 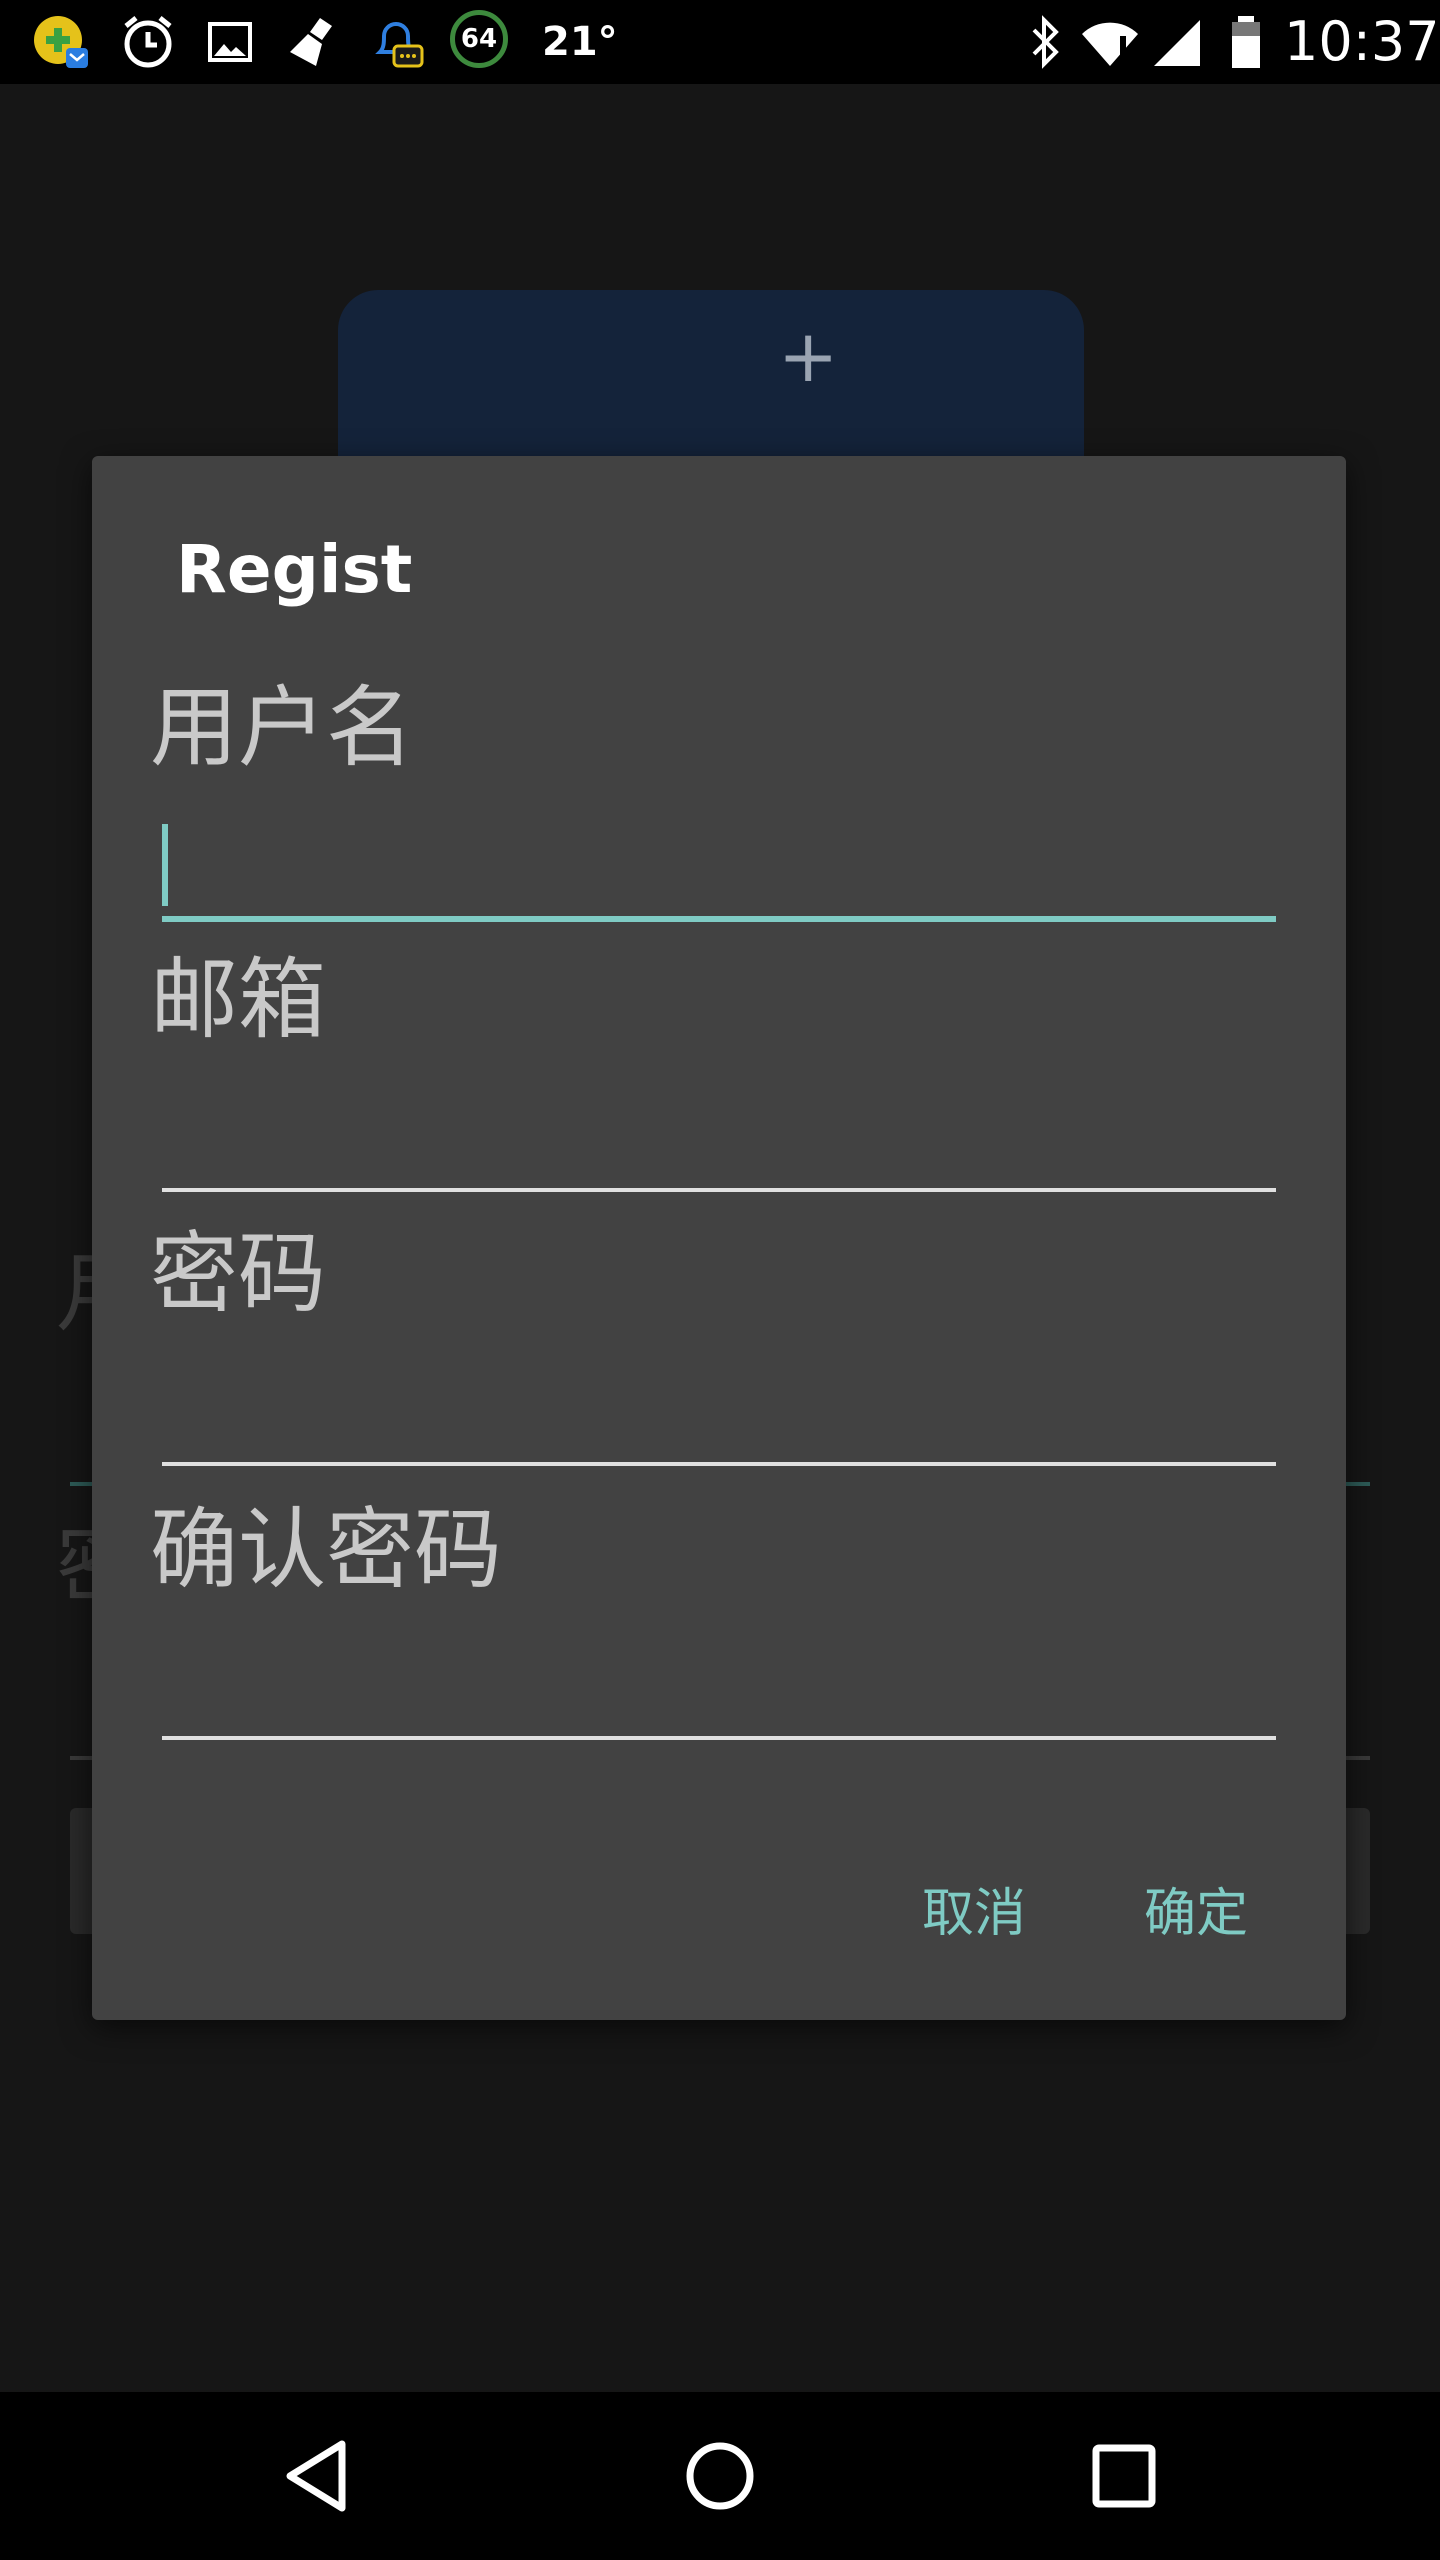 What do you see at coordinates (282, 727) in the screenshot?
I see `username-label: 用户名` at bounding box center [282, 727].